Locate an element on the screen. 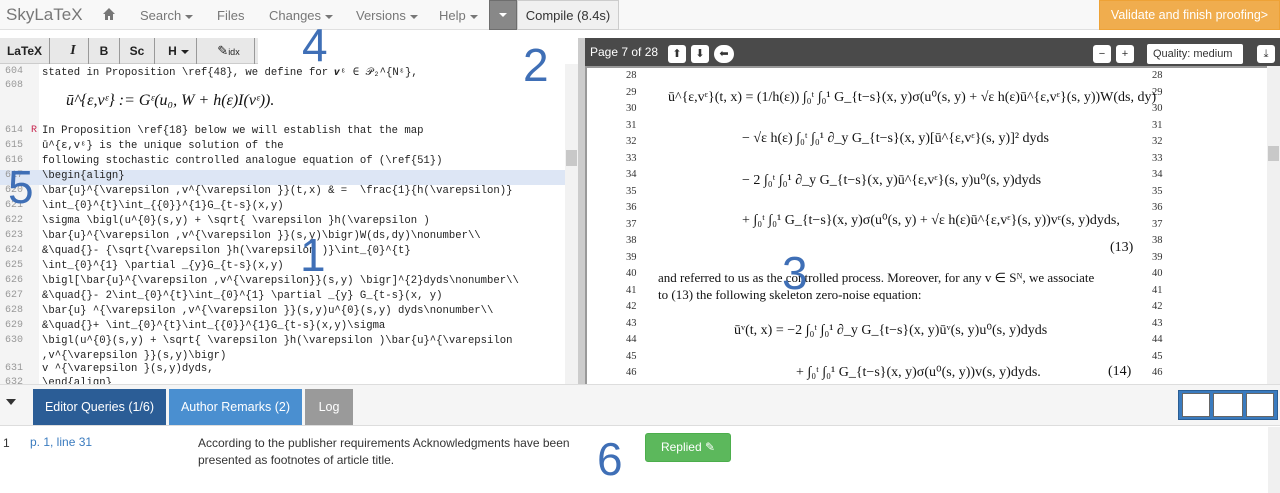 Image resolution: width=1280 pixels, height=493 pixels. index-button: ✎idx is located at coordinates (229, 51).